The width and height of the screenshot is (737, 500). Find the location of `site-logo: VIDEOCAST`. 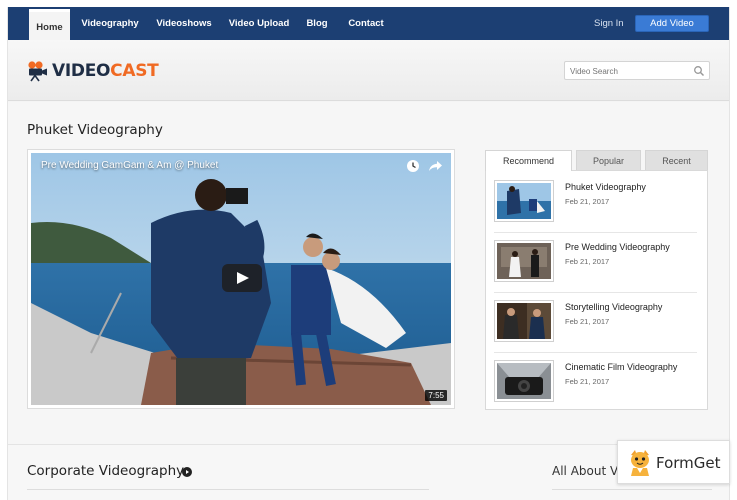

site-logo: VIDEOCAST is located at coordinates (93, 71).